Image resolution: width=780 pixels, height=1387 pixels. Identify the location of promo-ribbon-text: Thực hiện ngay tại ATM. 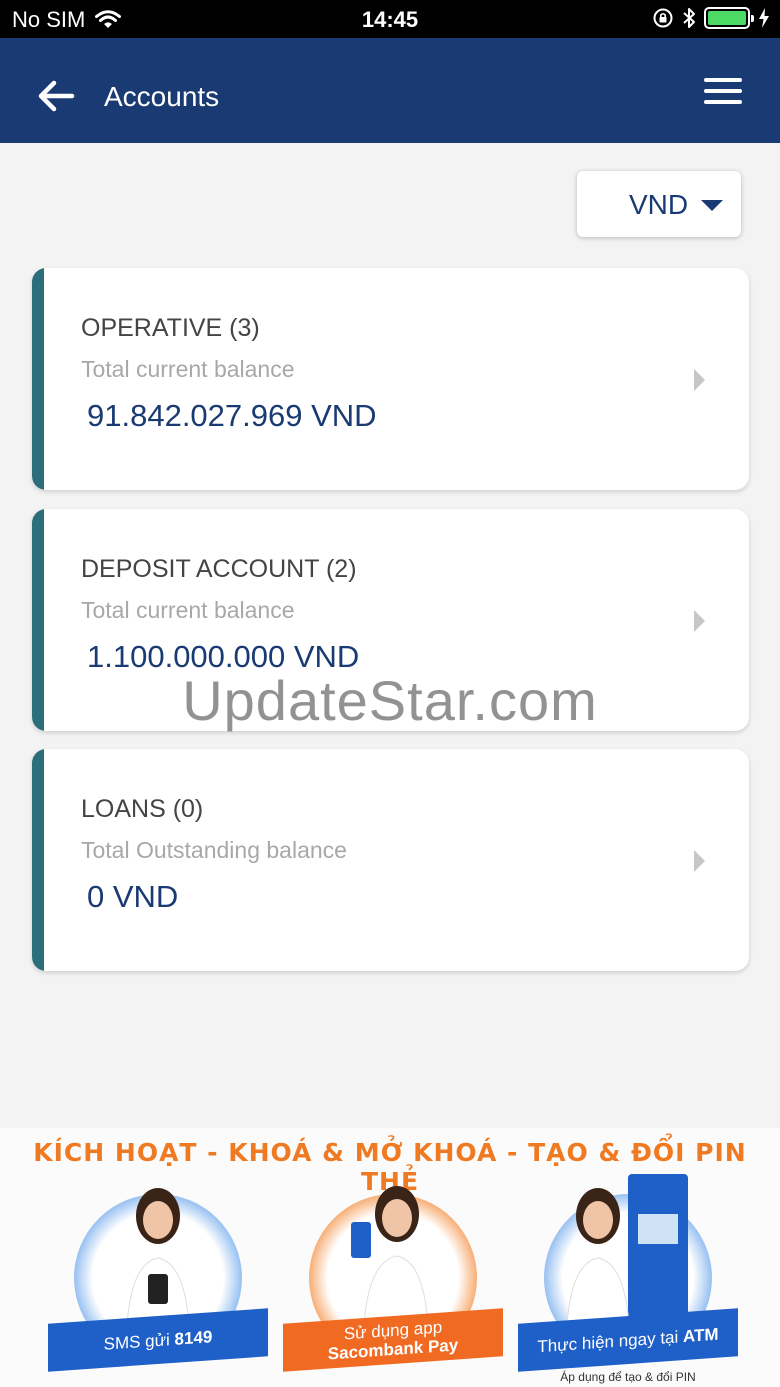
(627, 1340).